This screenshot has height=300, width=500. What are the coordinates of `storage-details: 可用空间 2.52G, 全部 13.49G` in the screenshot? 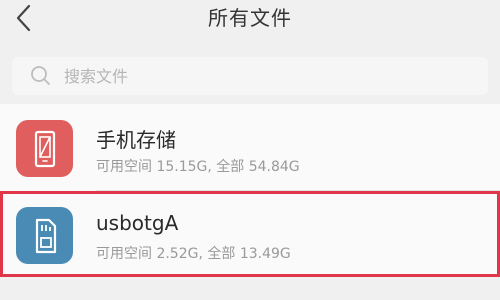 It's located at (193, 254).